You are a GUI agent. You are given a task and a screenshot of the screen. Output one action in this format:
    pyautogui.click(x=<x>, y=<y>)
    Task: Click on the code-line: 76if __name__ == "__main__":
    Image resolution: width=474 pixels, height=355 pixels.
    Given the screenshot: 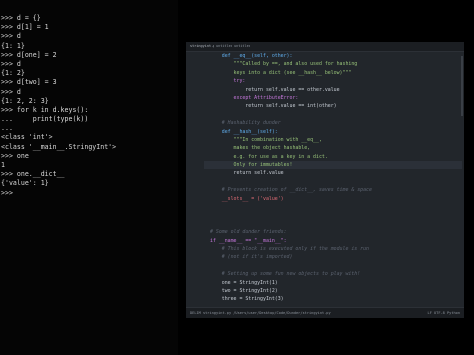 What is the action you would take?
    pyautogui.click(x=333, y=241)
    